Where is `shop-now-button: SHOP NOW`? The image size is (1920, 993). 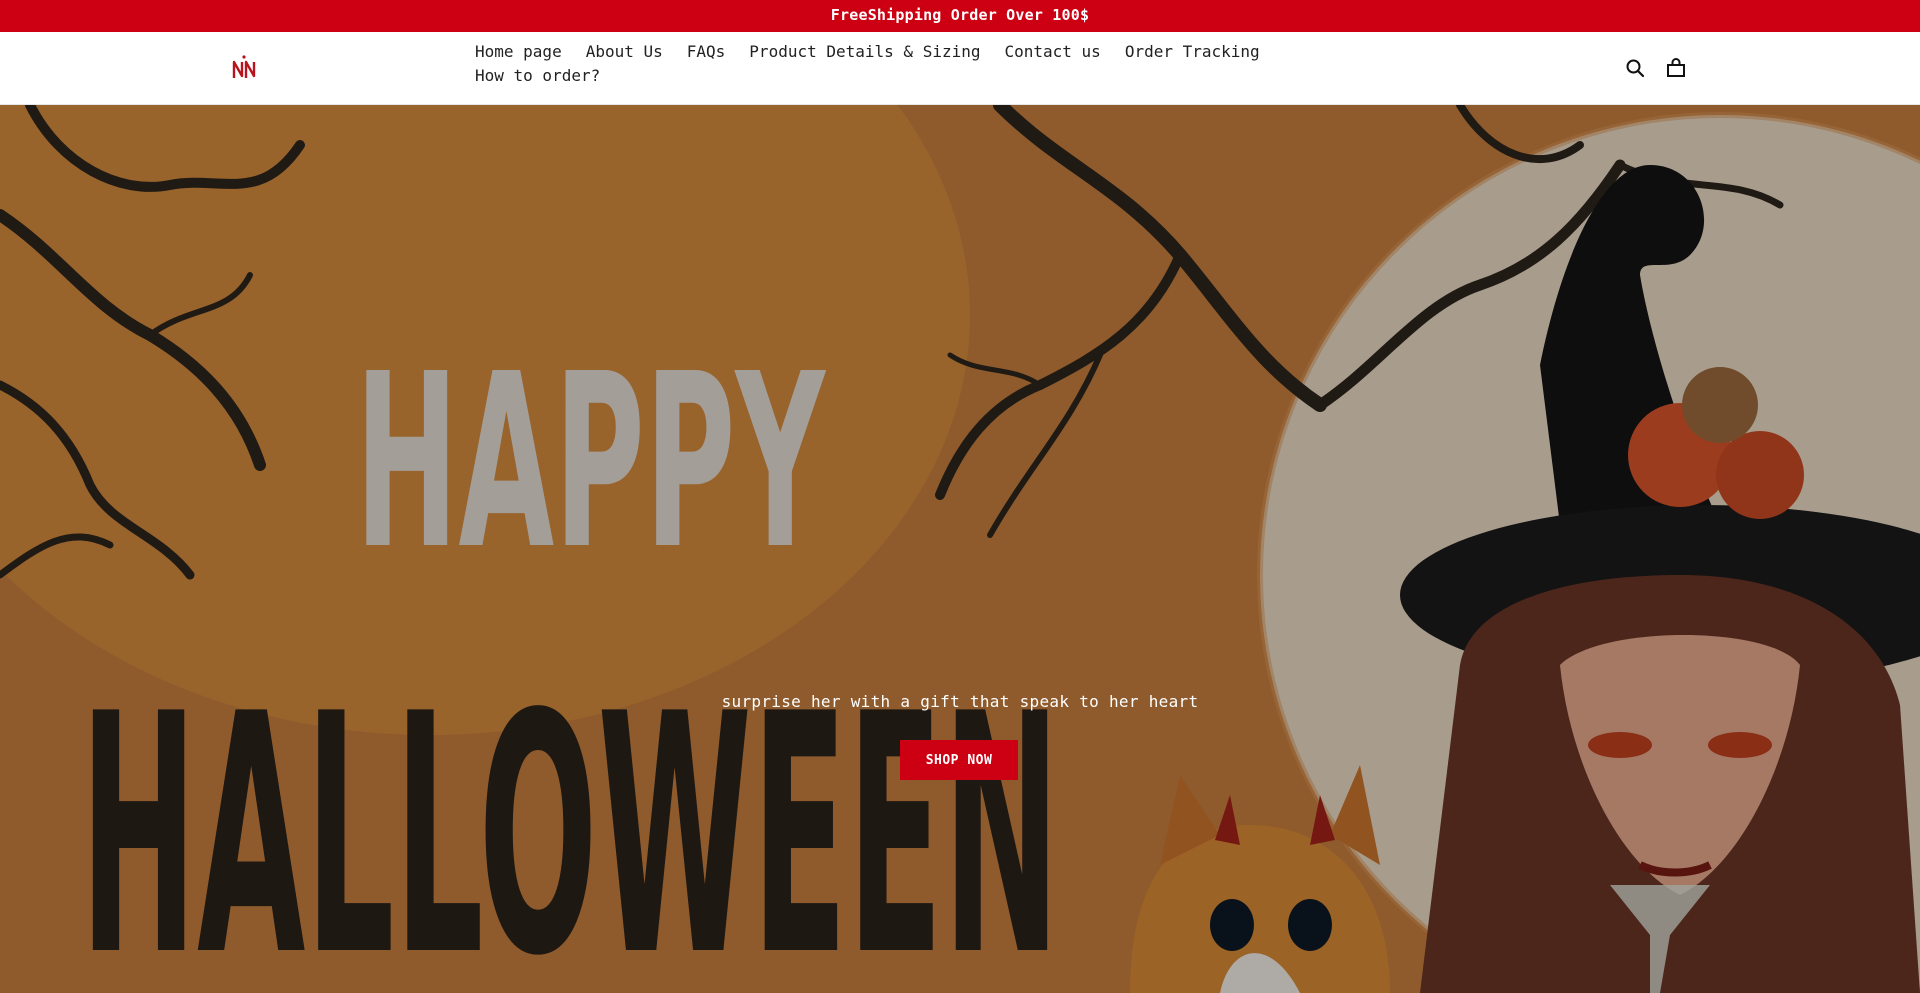
shop-now-button: SHOP NOW is located at coordinates (959, 760).